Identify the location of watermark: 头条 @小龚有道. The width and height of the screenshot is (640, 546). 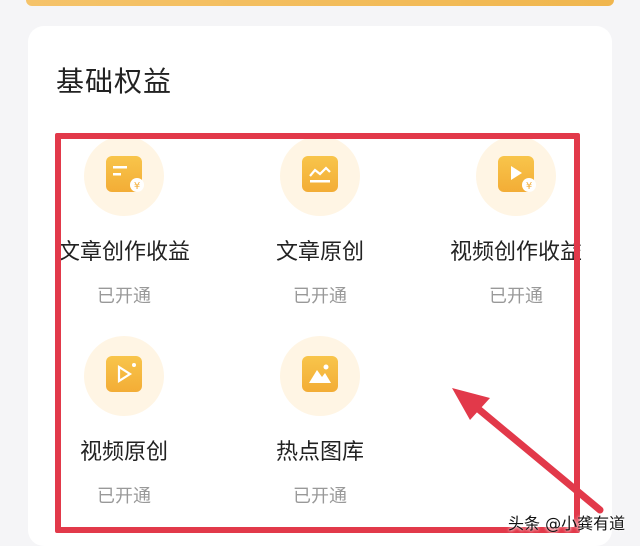
(567, 523).